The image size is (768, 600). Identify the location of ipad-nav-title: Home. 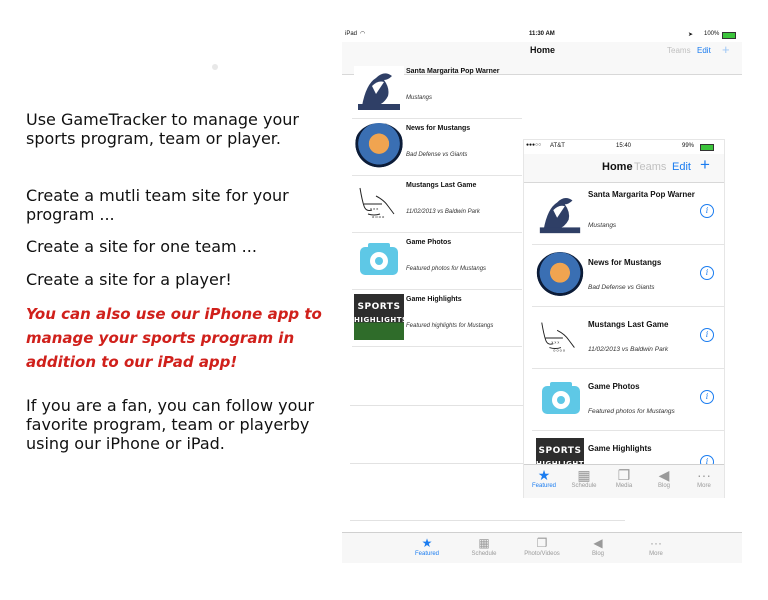
(543, 50).